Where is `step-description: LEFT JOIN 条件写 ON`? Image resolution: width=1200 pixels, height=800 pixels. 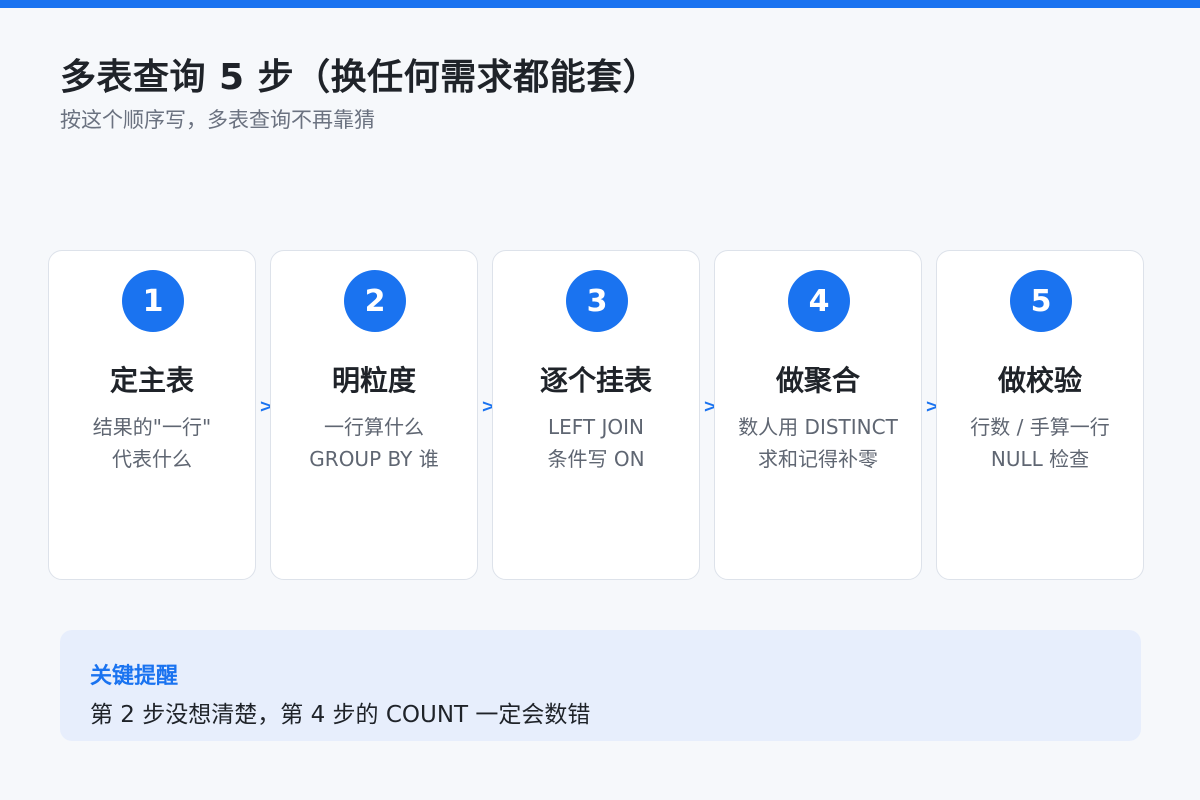 step-description: LEFT JOIN 条件写 ON is located at coordinates (596, 443).